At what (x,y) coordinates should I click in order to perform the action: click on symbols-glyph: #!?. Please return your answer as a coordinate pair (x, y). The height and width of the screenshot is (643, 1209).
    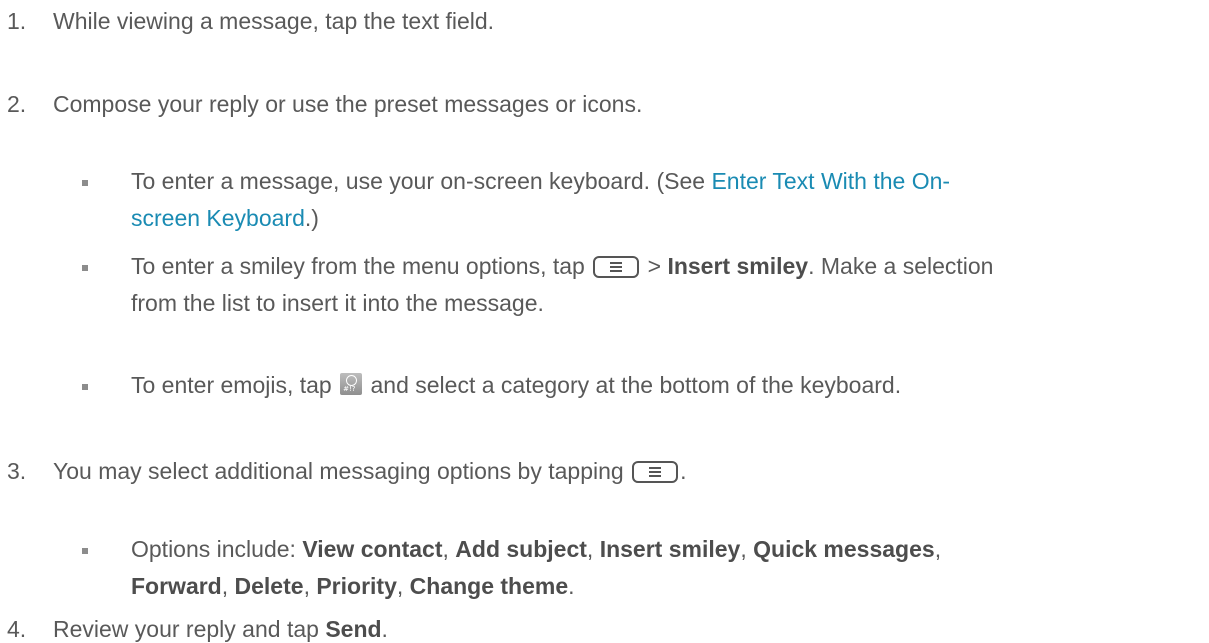
    Looking at the image, I should click on (349, 389).